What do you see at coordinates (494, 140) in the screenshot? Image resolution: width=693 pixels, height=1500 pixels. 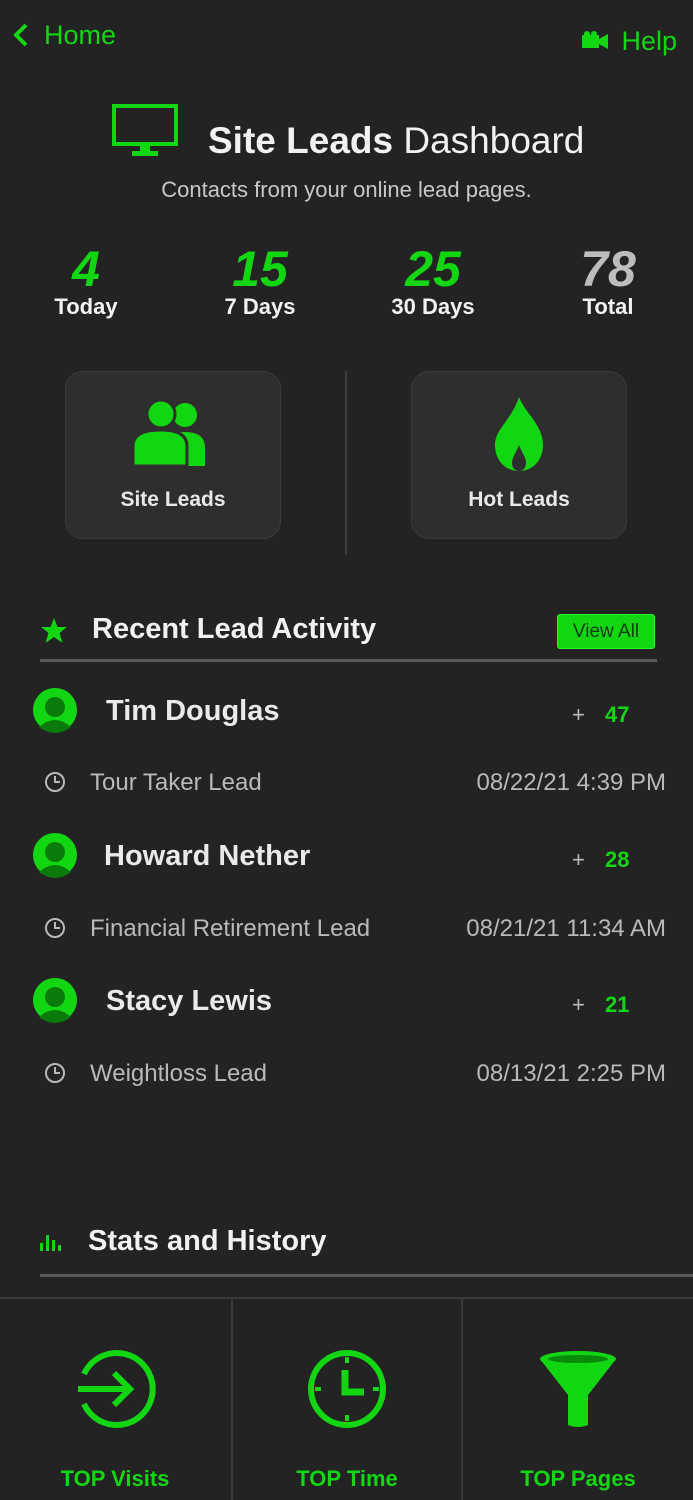 I see `page-title-rest: Dashboard` at bounding box center [494, 140].